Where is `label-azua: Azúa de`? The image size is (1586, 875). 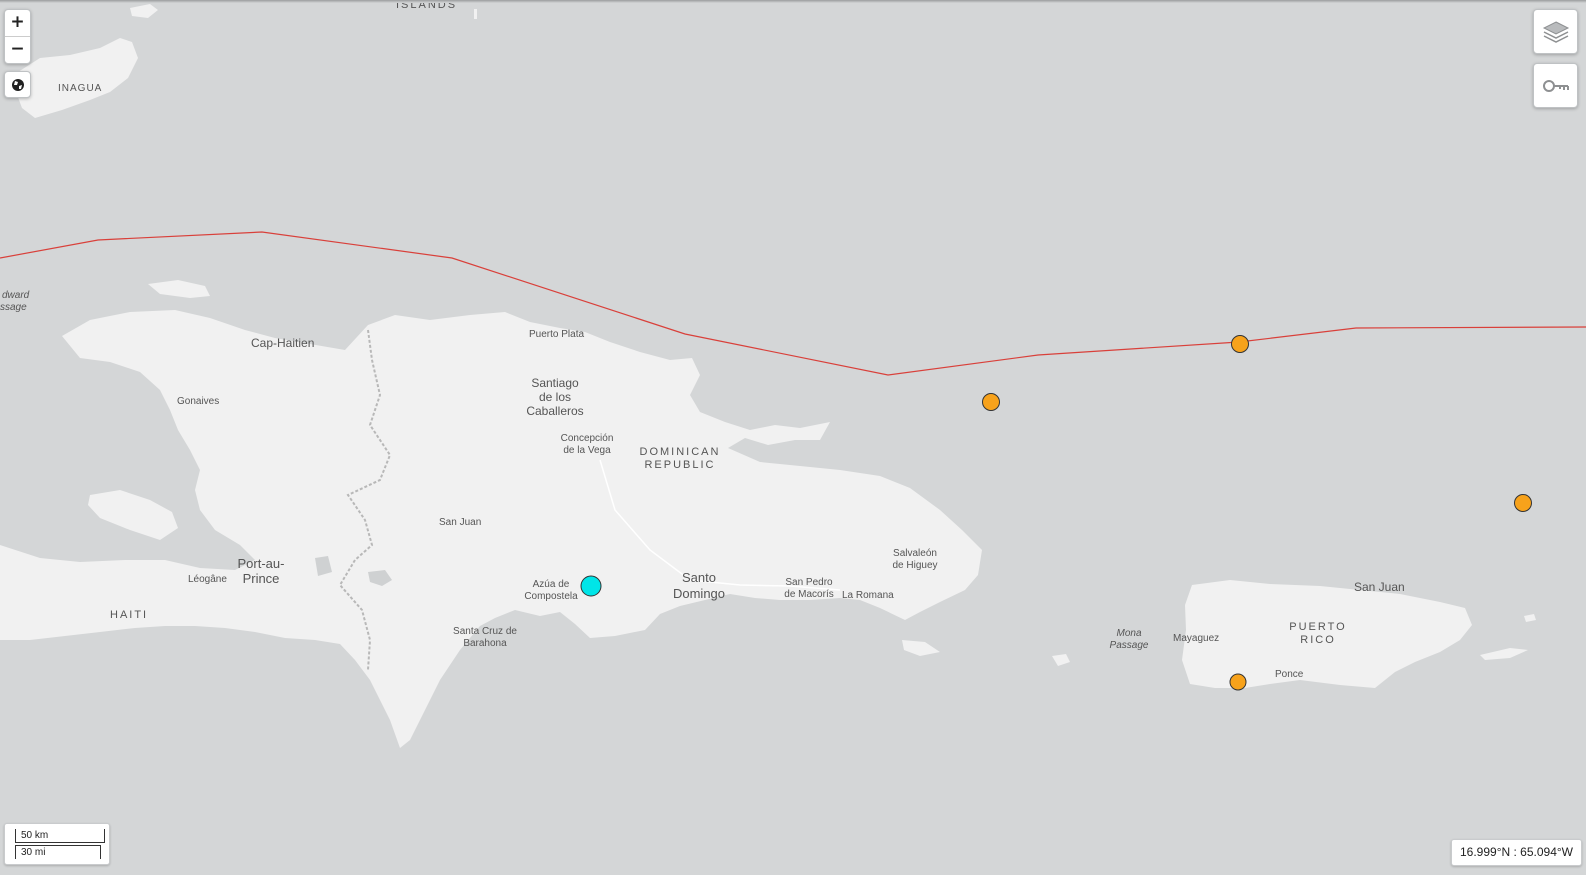
label-azua: Azúa de is located at coordinates (551, 584).